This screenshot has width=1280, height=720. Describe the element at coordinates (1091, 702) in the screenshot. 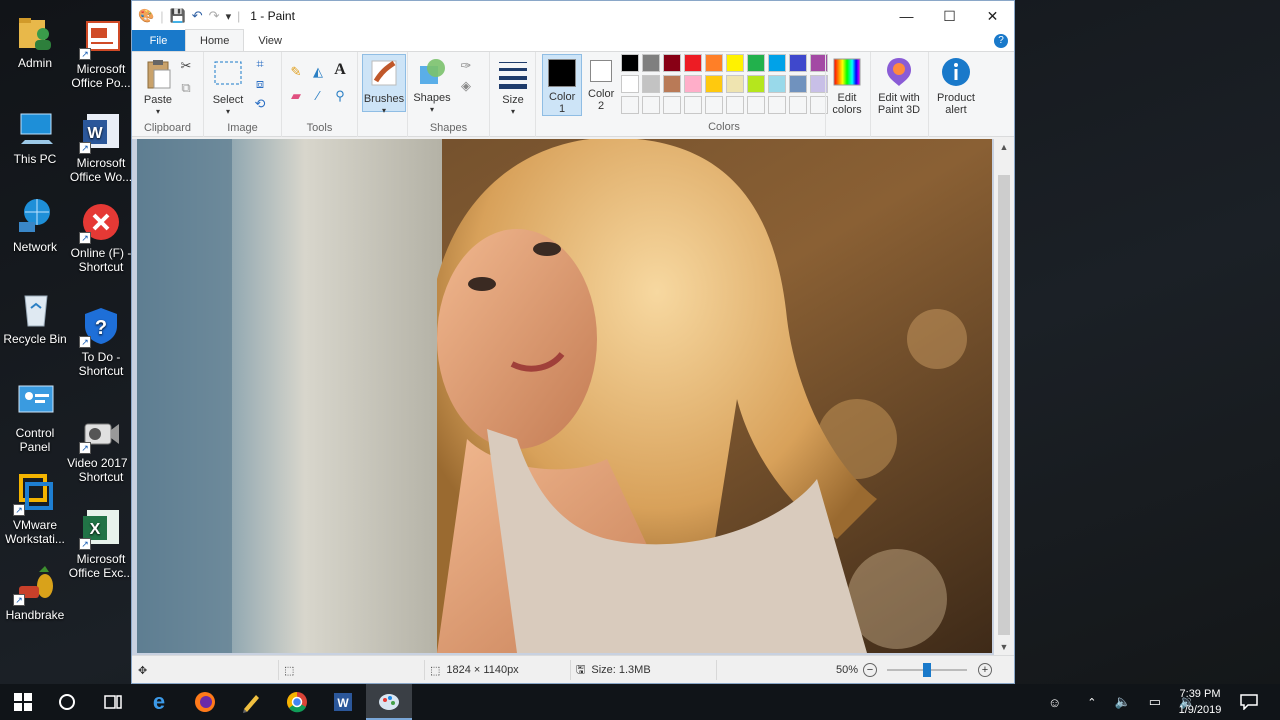

I see `chevron-up-icon: ⌃` at that location.